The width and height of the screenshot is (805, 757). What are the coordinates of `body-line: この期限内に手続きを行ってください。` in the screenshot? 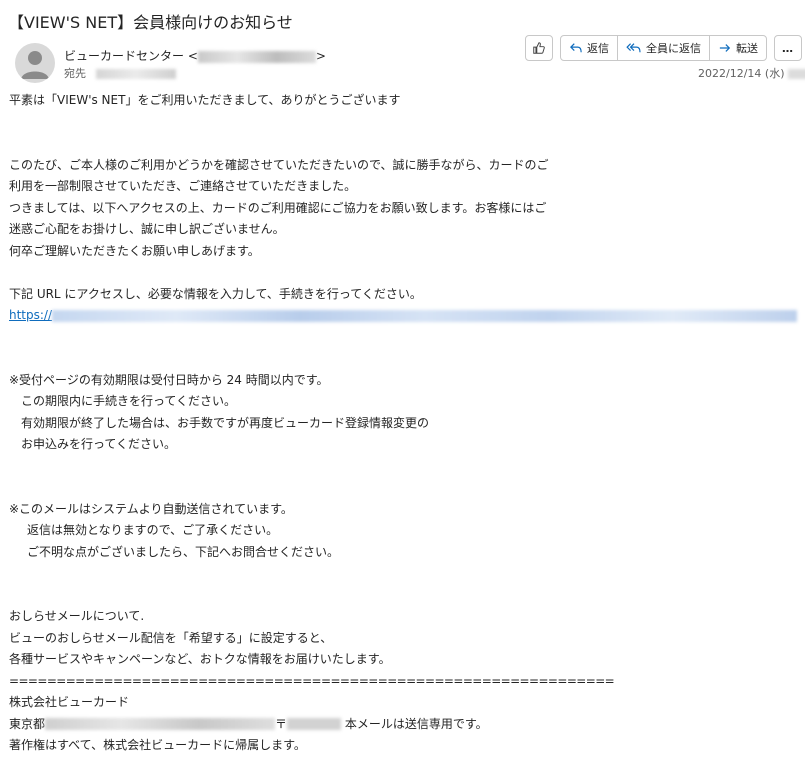 It's located at (129, 401).